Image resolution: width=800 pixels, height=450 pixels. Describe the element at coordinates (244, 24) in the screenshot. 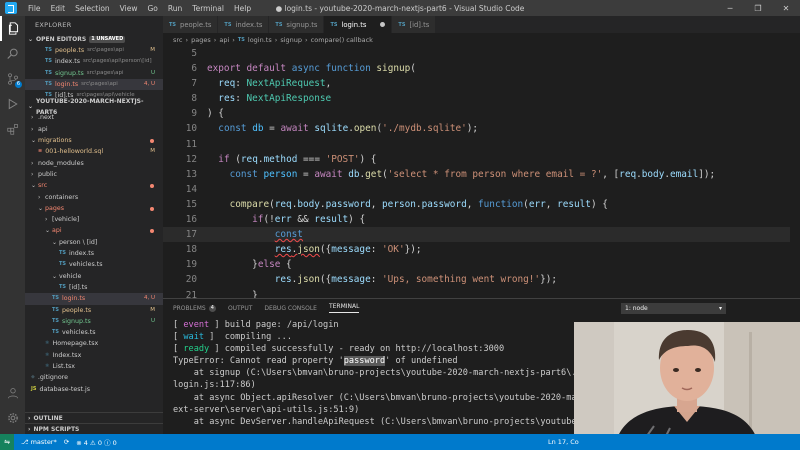

I see `tab-index-ts: TS index.ts` at that location.